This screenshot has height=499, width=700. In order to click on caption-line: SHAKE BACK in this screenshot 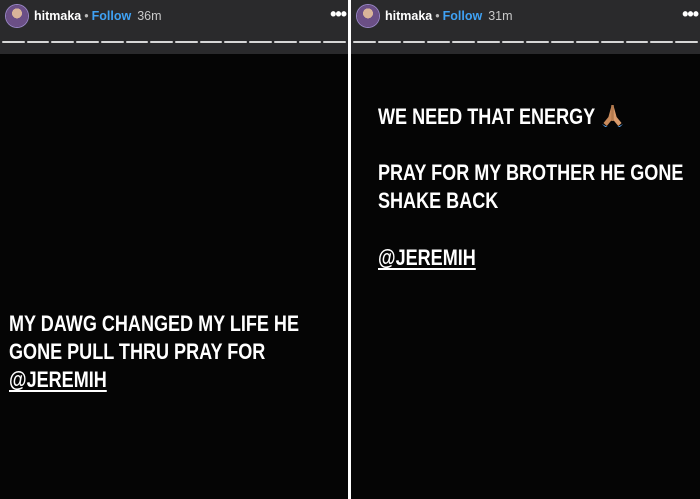, I will do `click(438, 200)`.